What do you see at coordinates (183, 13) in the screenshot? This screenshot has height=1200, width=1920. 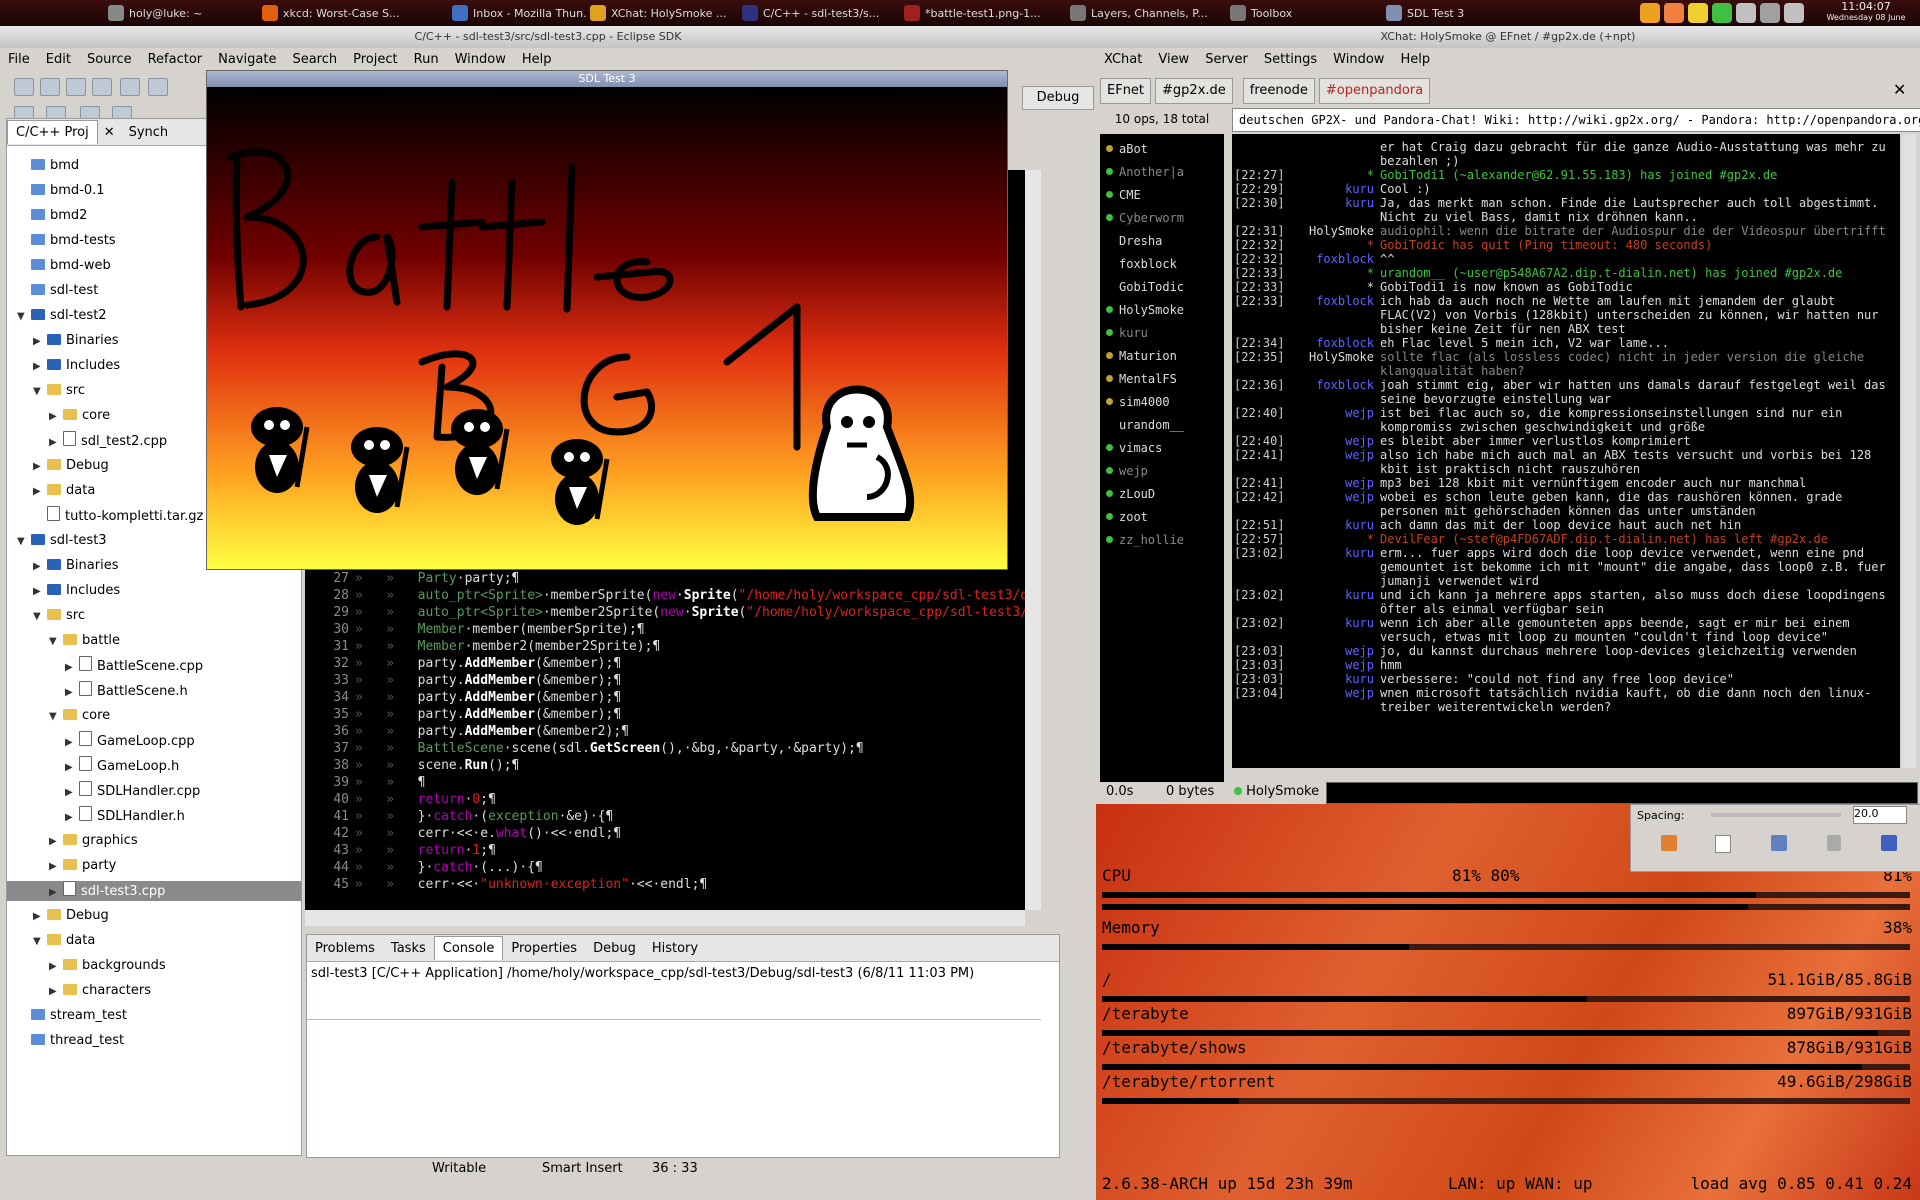 I see `taskbar-item: holy@luke: ~` at bounding box center [183, 13].